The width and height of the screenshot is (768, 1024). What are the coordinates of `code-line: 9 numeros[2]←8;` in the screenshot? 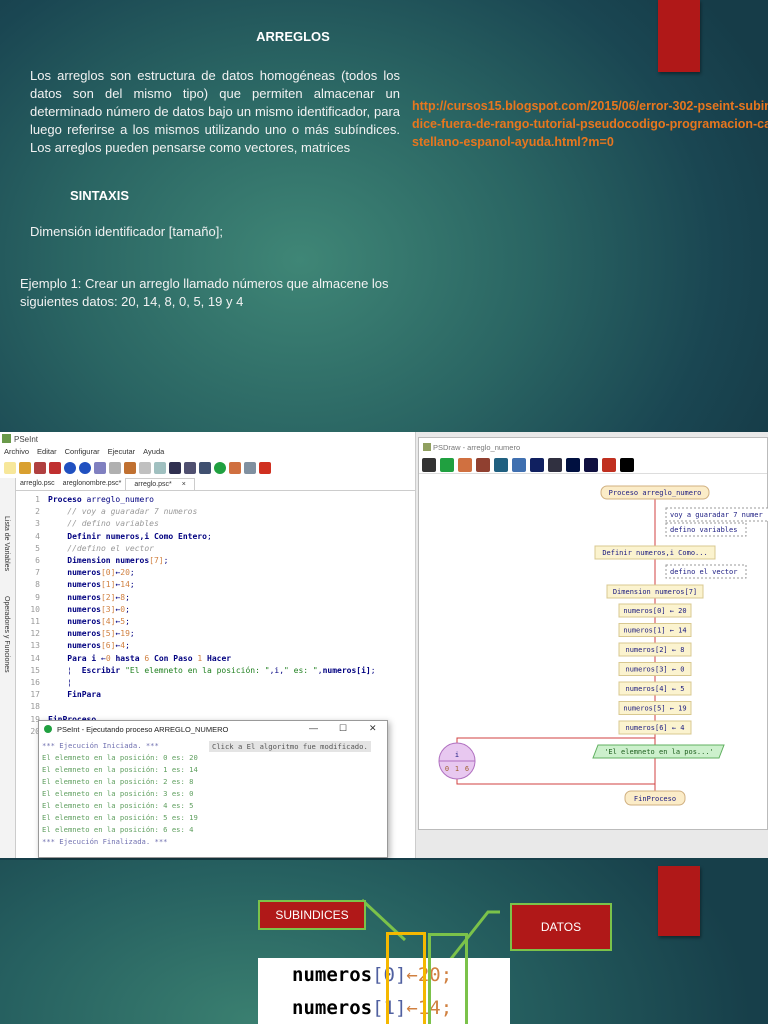 It's located at (197, 598).